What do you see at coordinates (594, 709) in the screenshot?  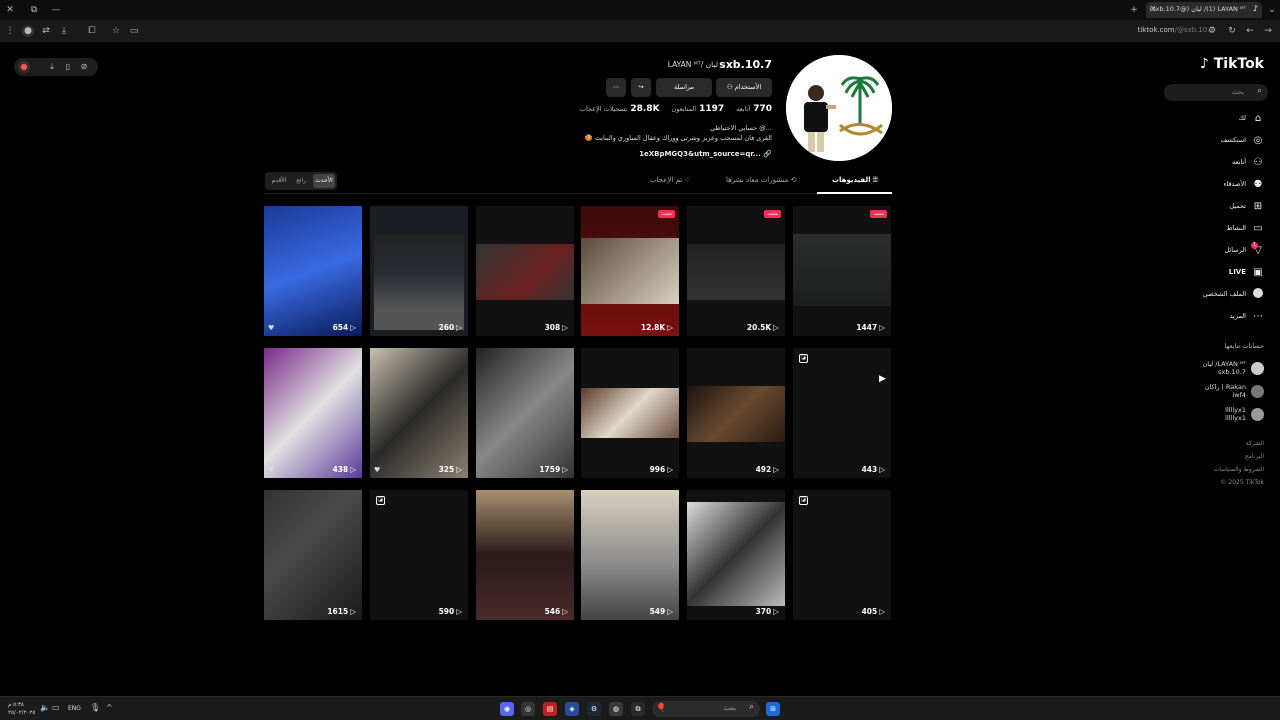 I see `steam-icon: ⚙` at bounding box center [594, 709].